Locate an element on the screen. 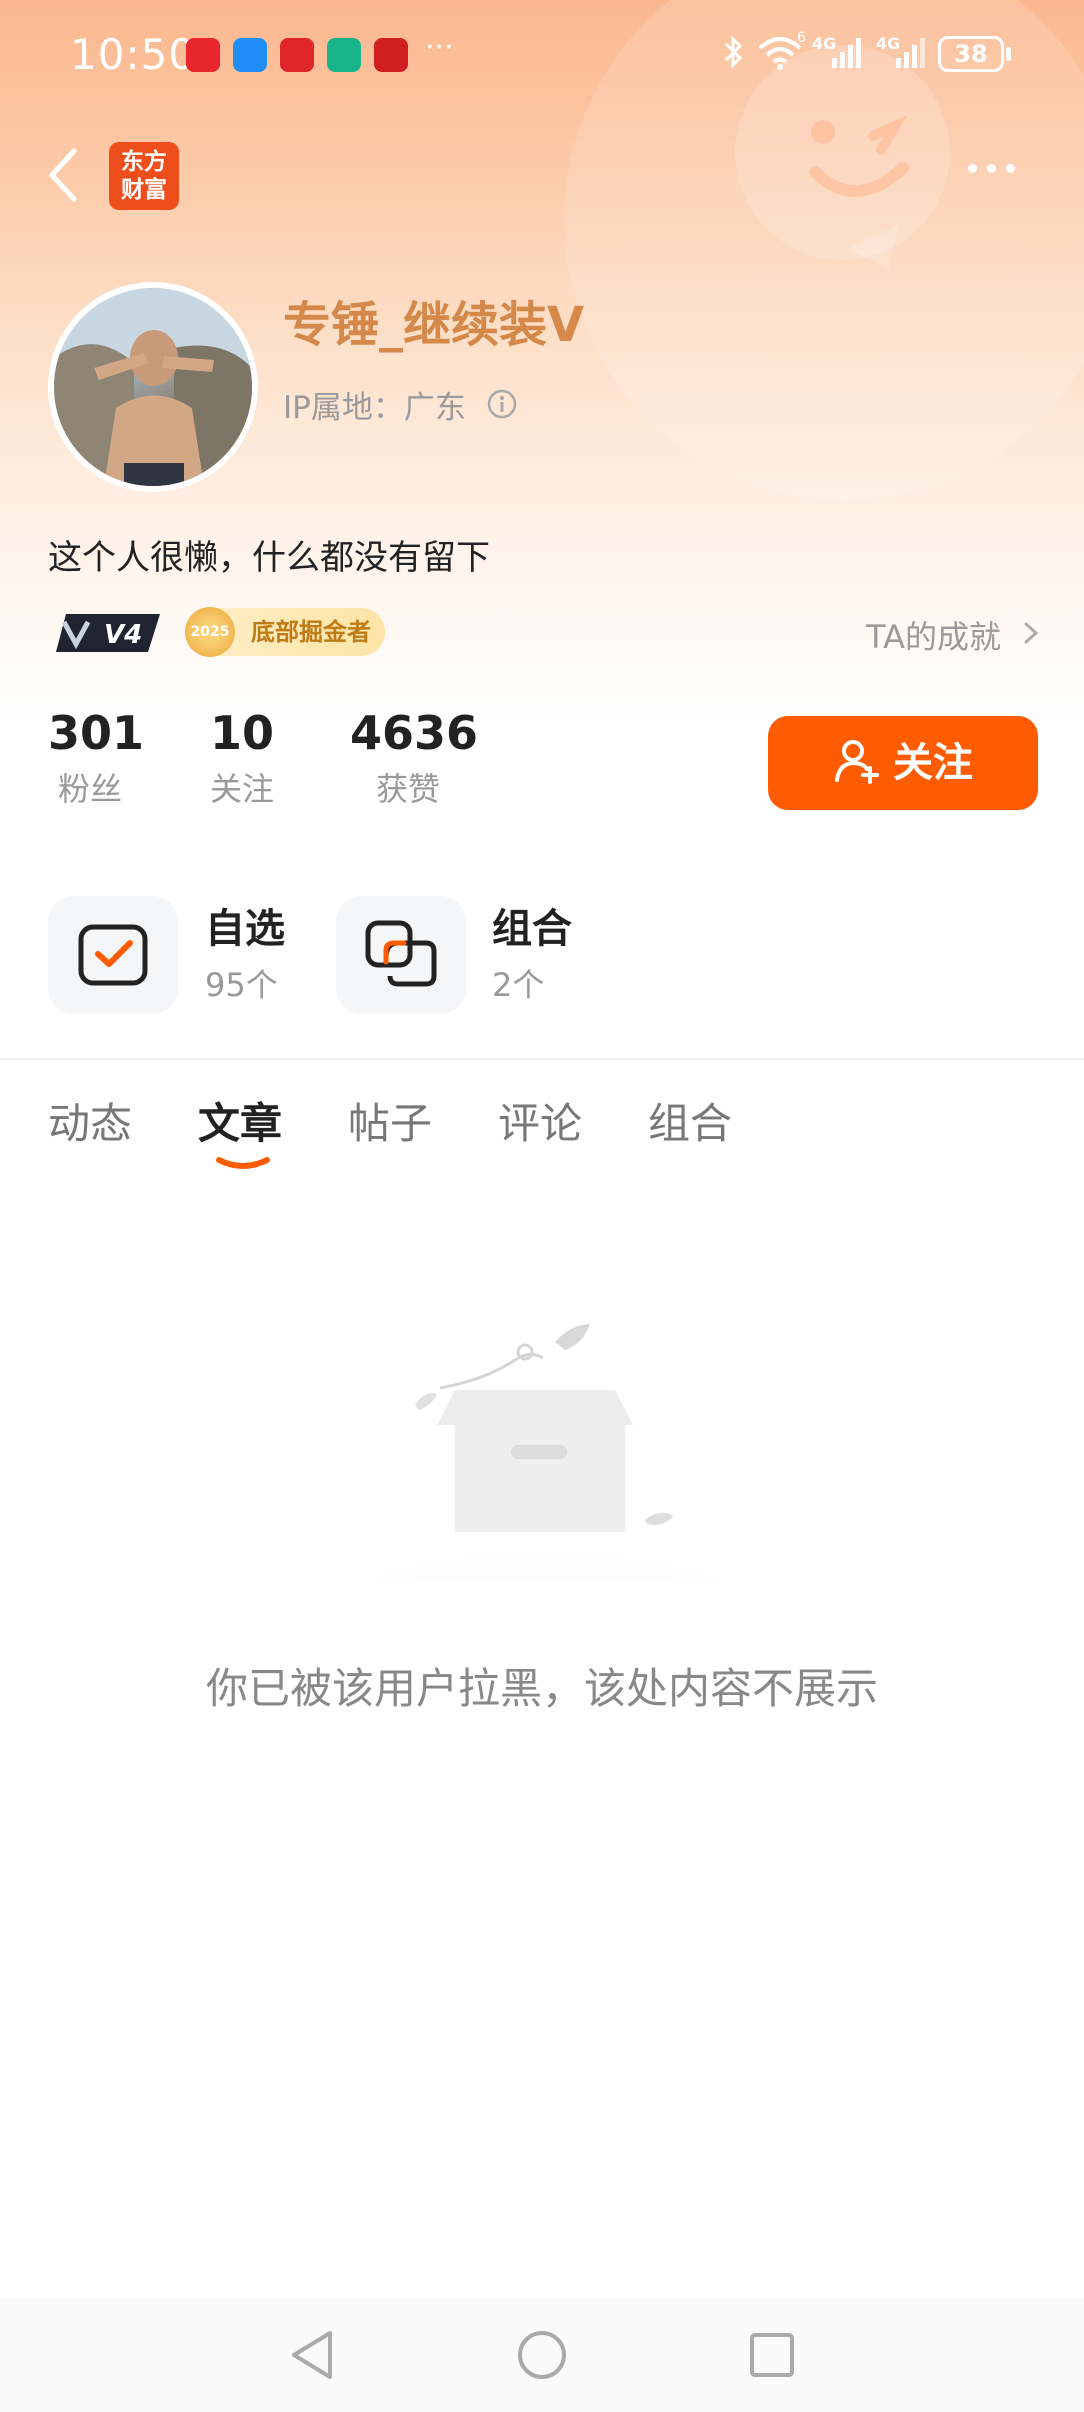 The height and width of the screenshot is (2412, 1084). username: 专锤_继续装V is located at coordinates (434, 325).